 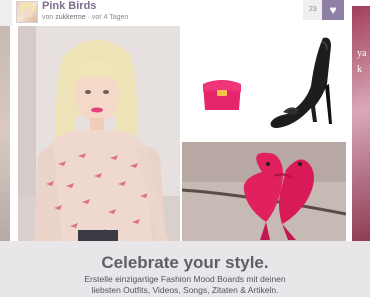 I want to click on avatar, so click(x=27, y=12).